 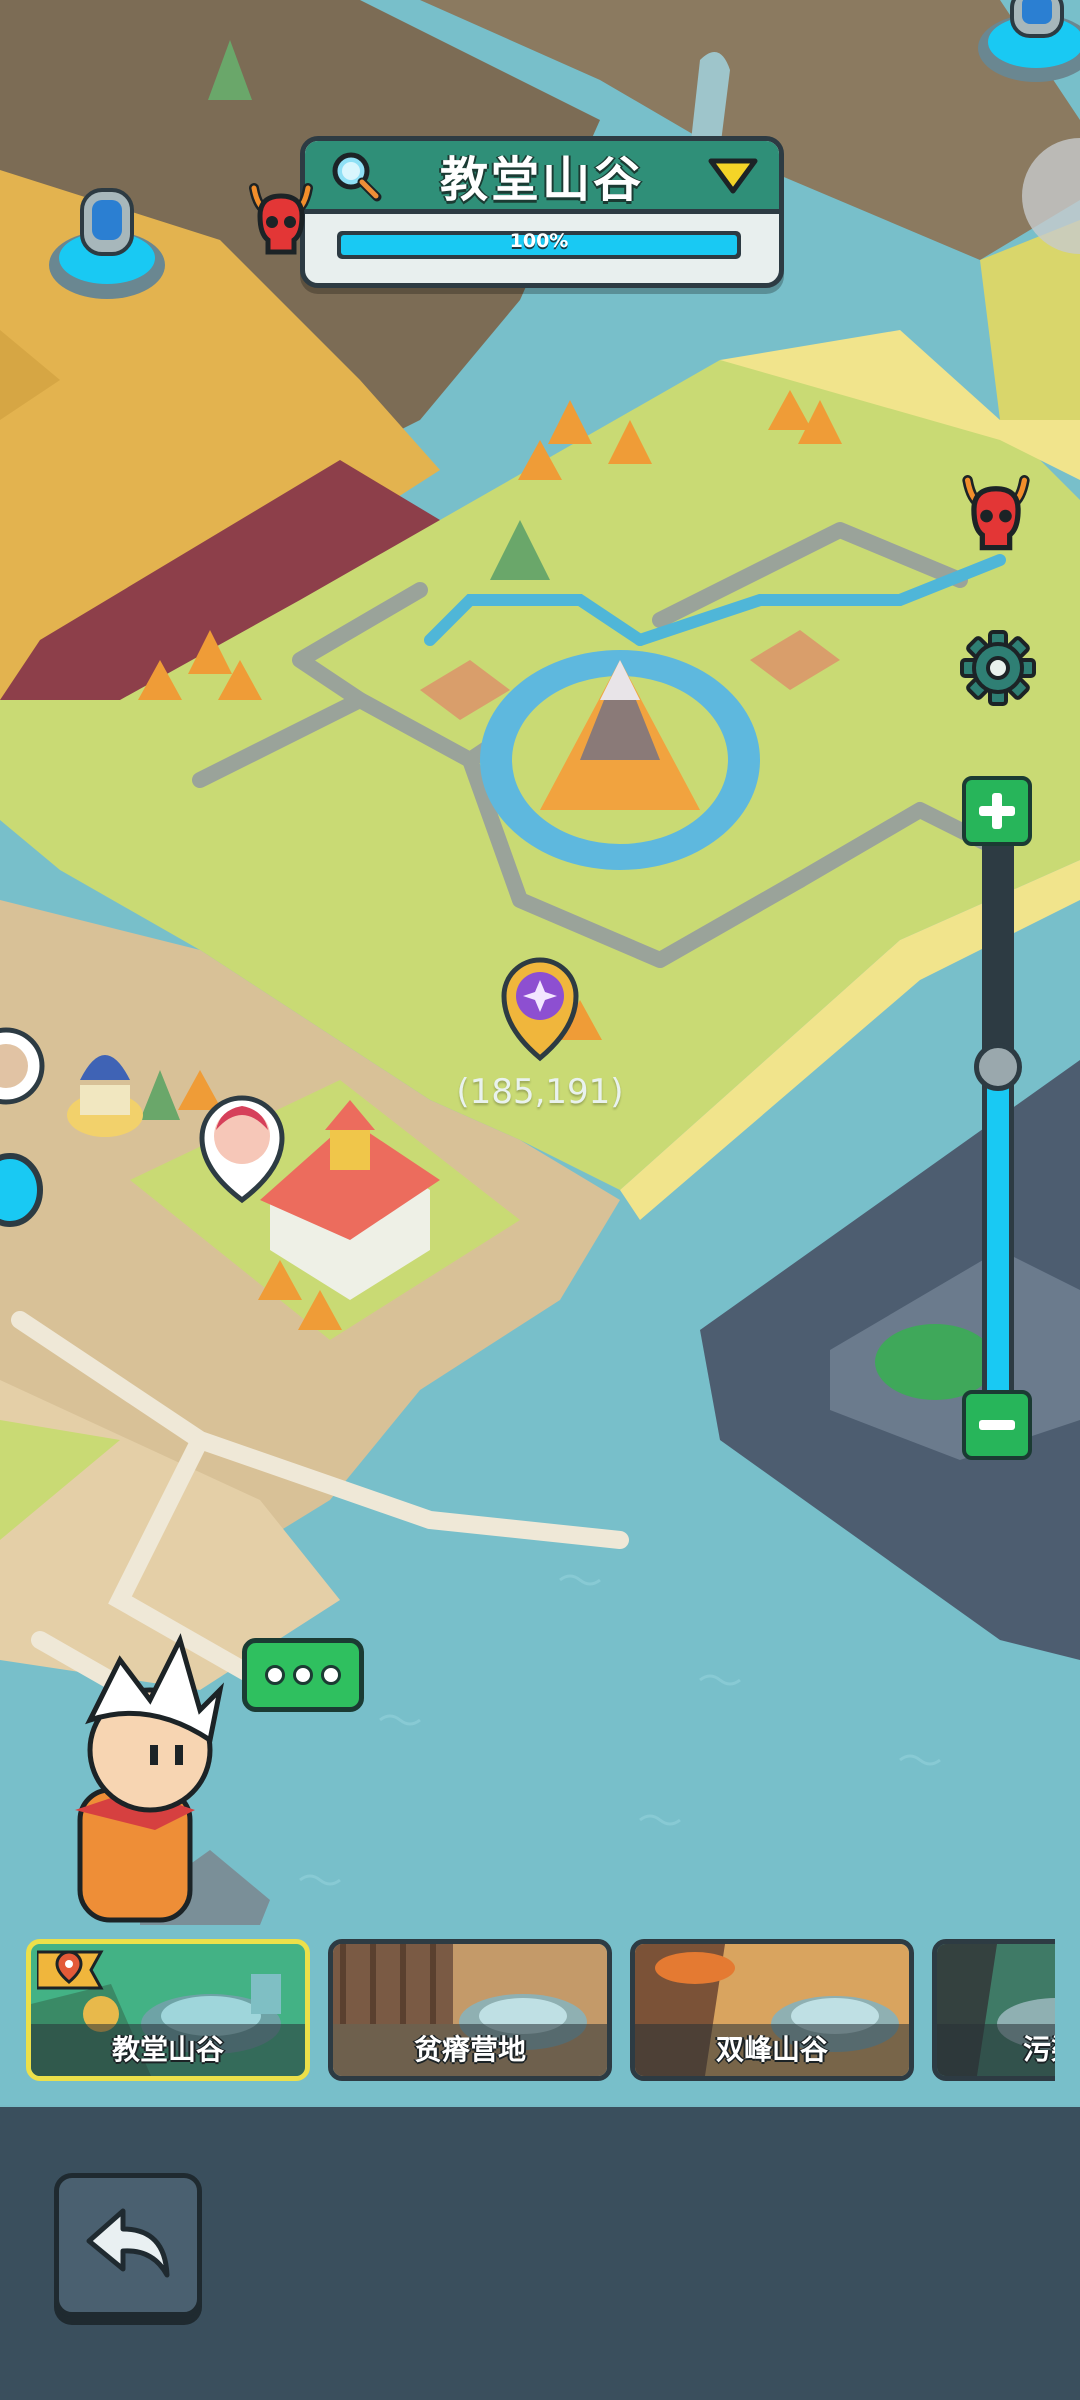 What do you see at coordinates (772, 2010) in the screenshot?
I see `region-card-2: 双峰山谷` at bounding box center [772, 2010].